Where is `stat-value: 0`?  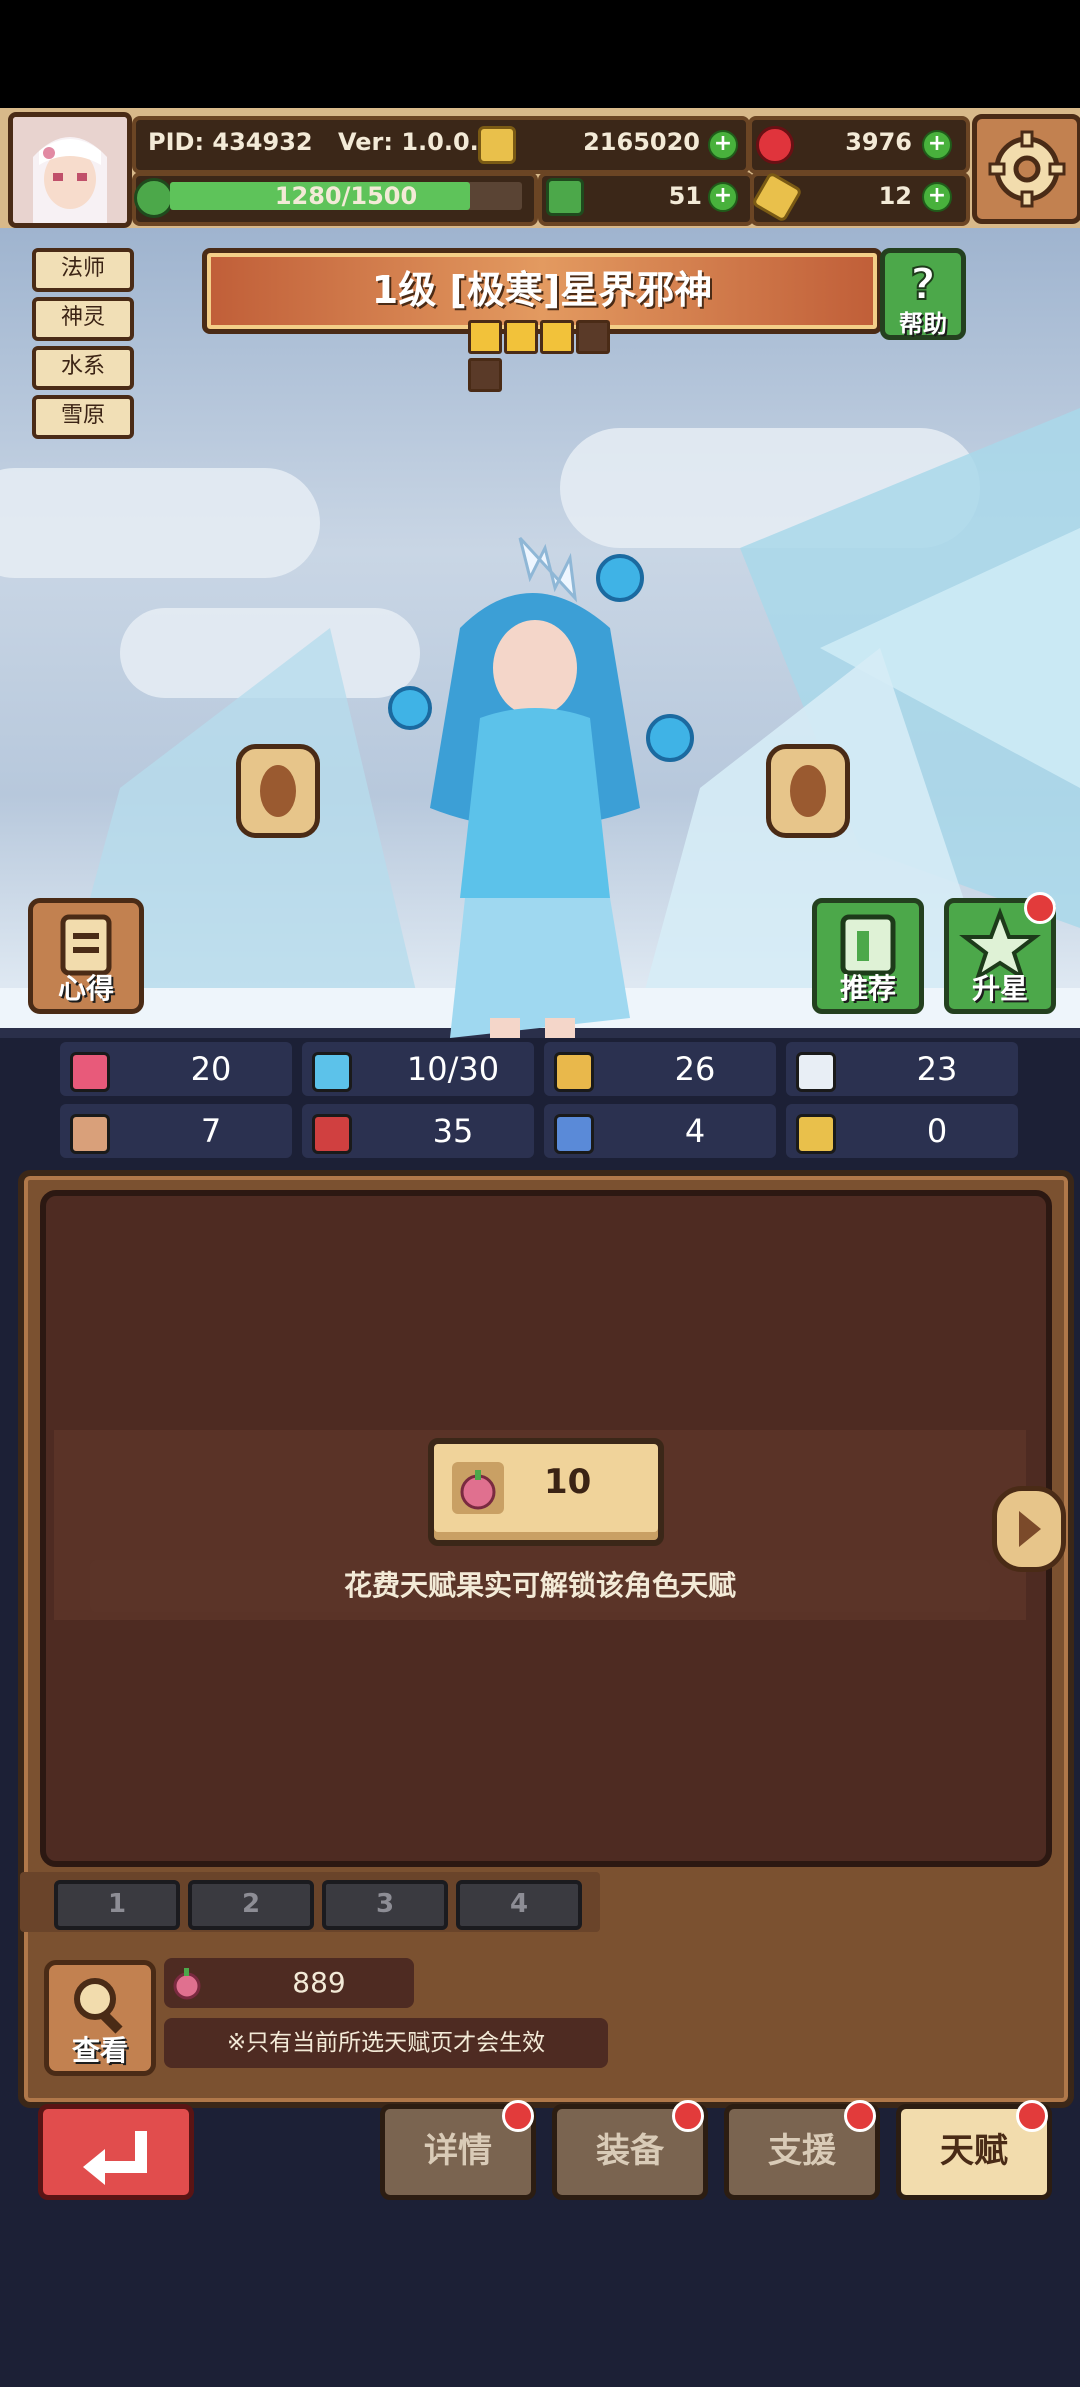 stat-value: 0 is located at coordinates (937, 1131).